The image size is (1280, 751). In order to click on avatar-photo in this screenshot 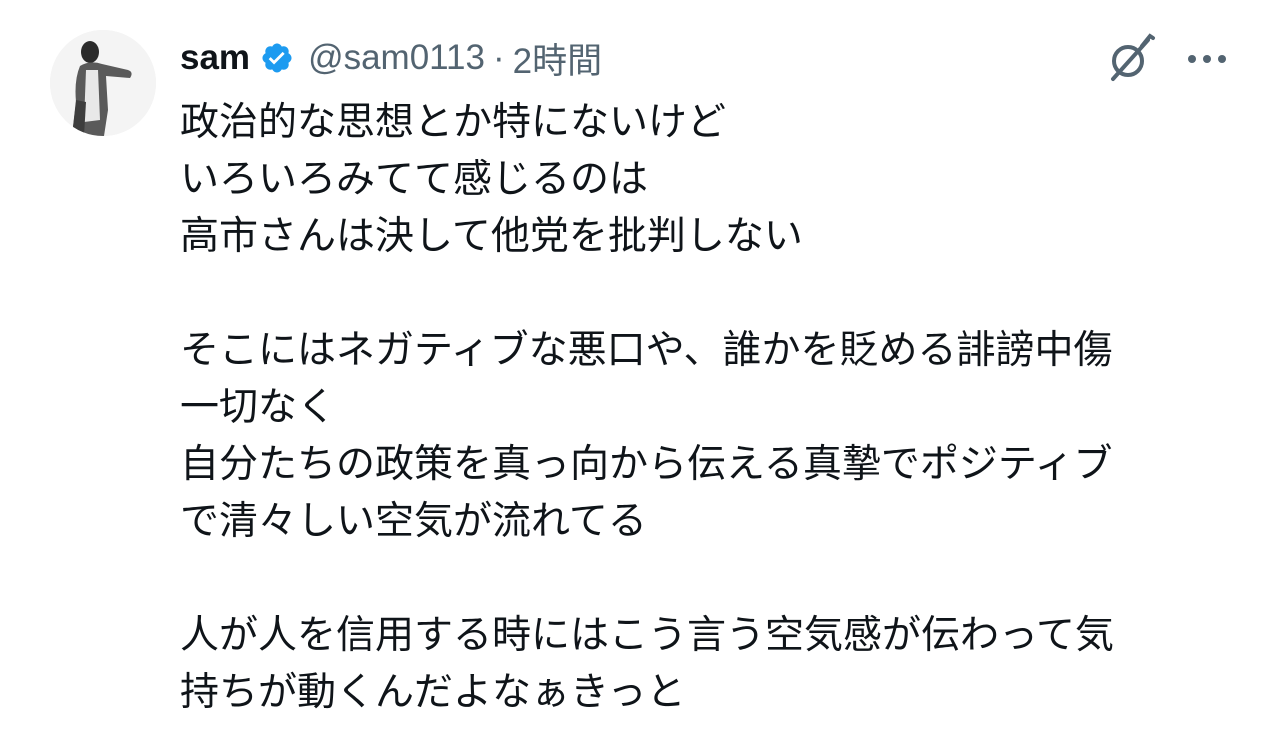, I will do `click(103, 83)`.